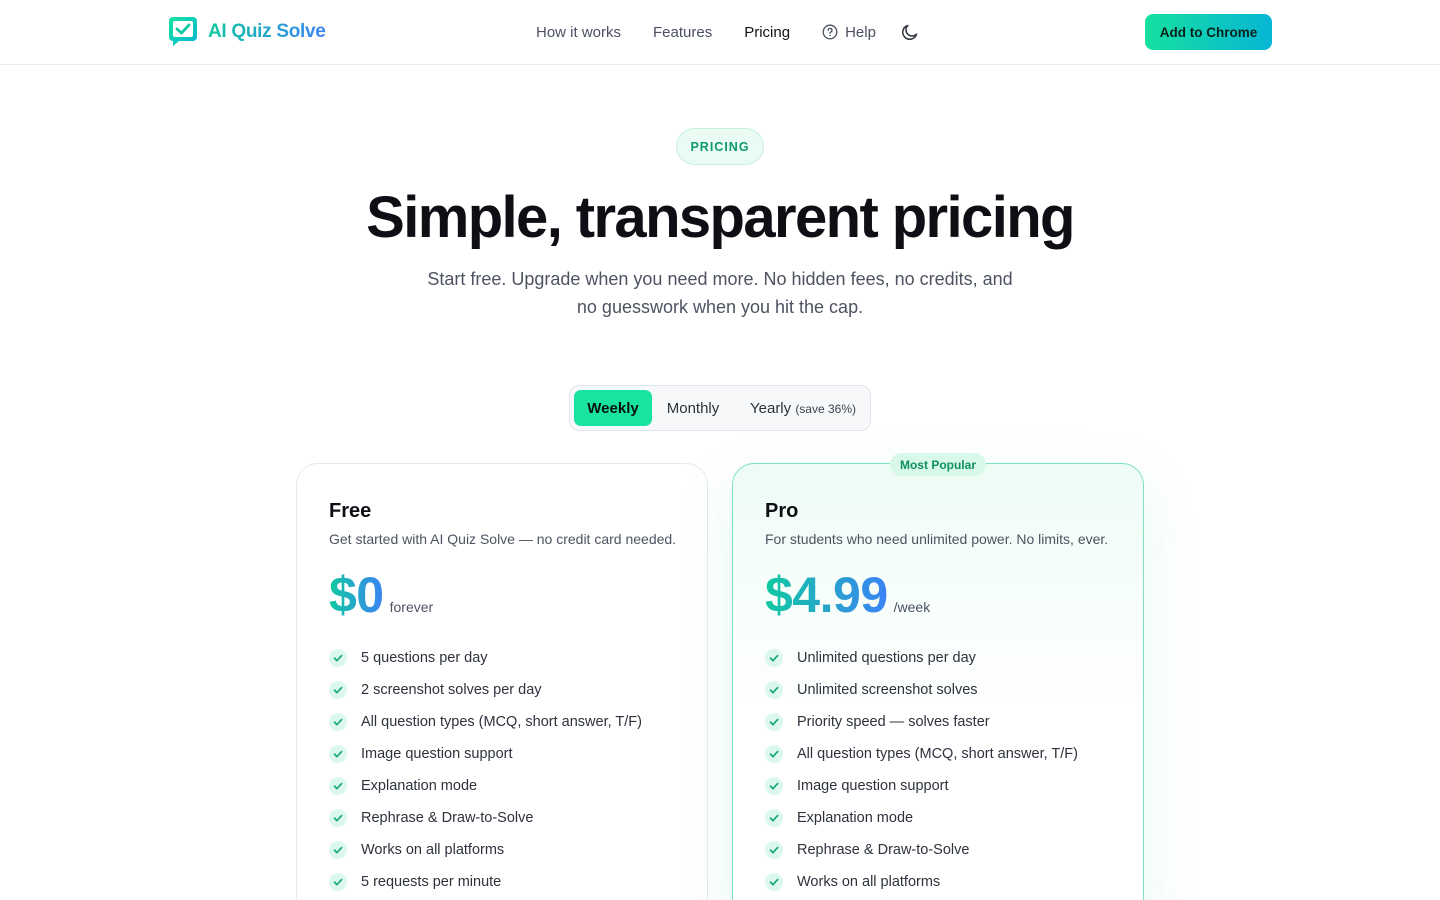 The image size is (1440, 900). Describe the element at coordinates (350, 511) in the screenshot. I see `plan-name: Free` at that location.